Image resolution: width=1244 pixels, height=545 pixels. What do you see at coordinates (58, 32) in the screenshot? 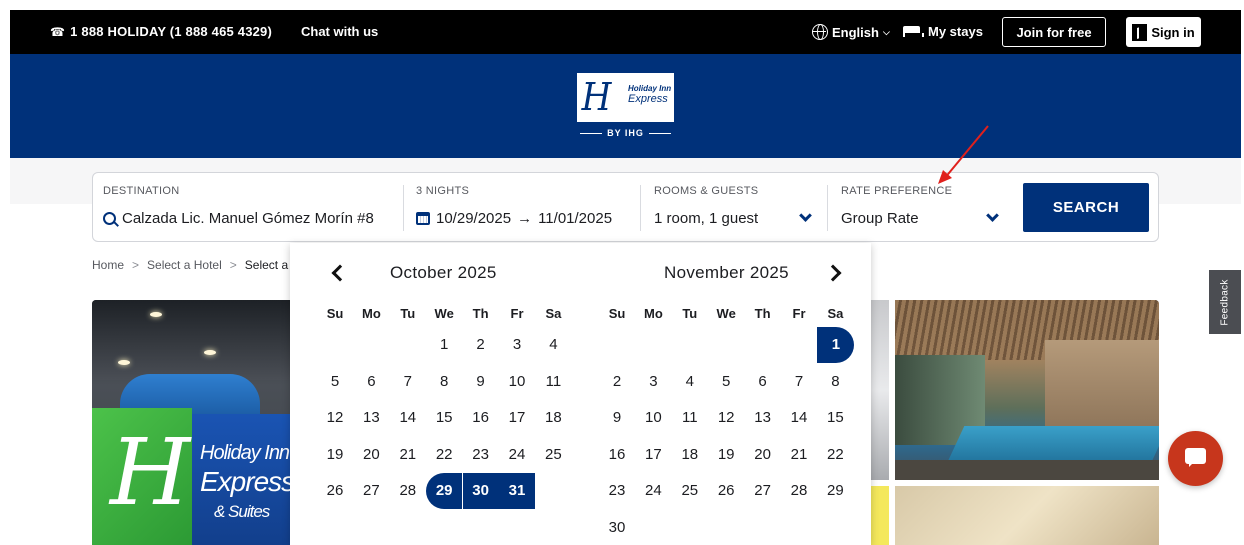
I see `phone-icon: ☎` at bounding box center [58, 32].